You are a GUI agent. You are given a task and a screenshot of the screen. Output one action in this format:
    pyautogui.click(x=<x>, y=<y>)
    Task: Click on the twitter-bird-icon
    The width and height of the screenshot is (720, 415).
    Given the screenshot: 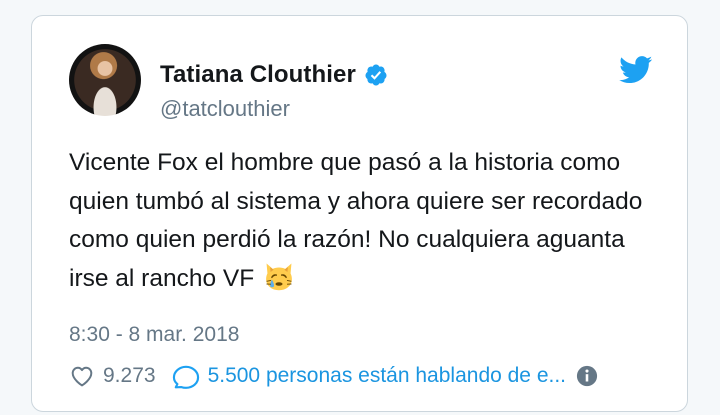 What is the action you would take?
    pyautogui.click(x=636, y=70)
    